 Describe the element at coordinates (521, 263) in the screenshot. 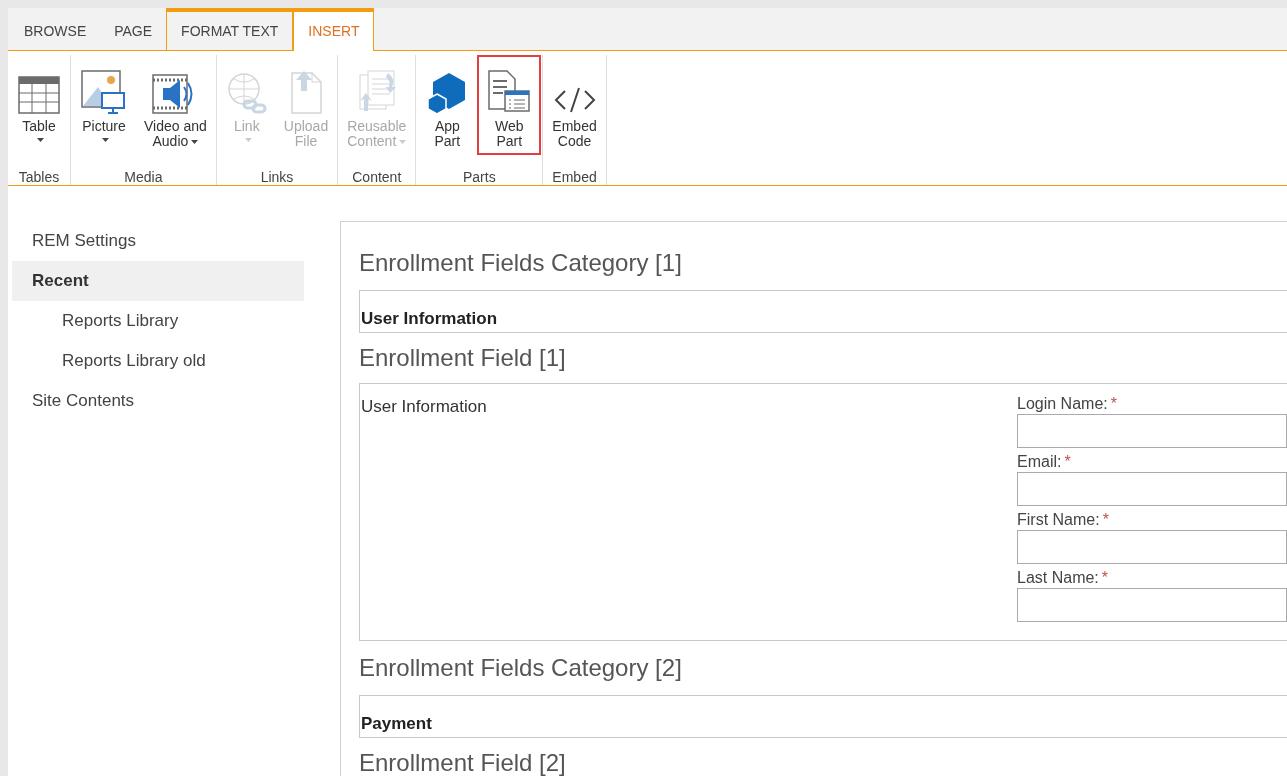

I see `section-heading: Enrollment Fields Category [1]` at that location.